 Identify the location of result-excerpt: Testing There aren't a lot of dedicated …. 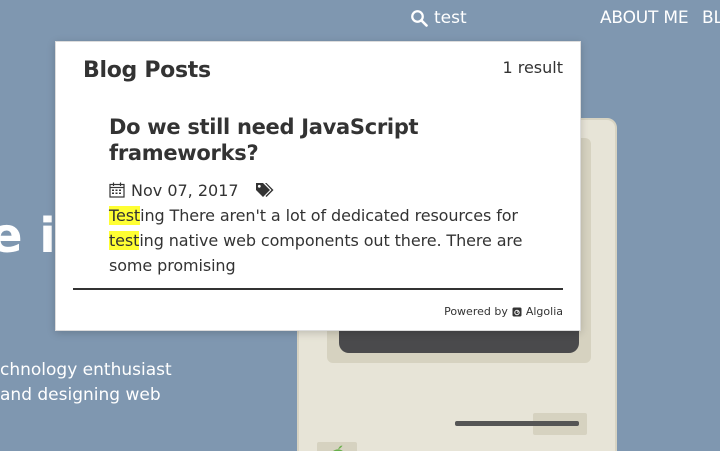
(316, 240).